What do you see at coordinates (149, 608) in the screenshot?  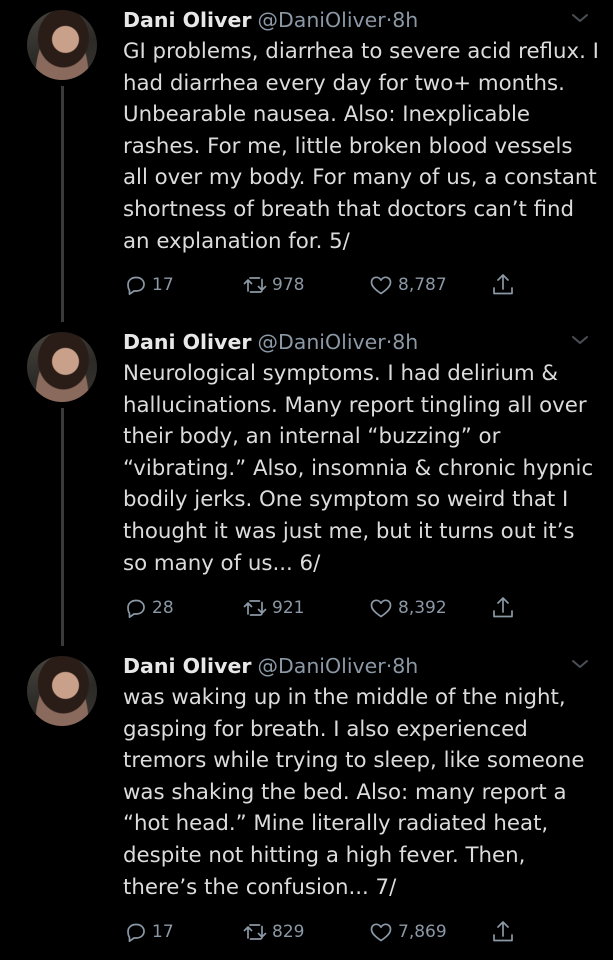 I see `reply-button: 28` at bounding box center [149, 608].